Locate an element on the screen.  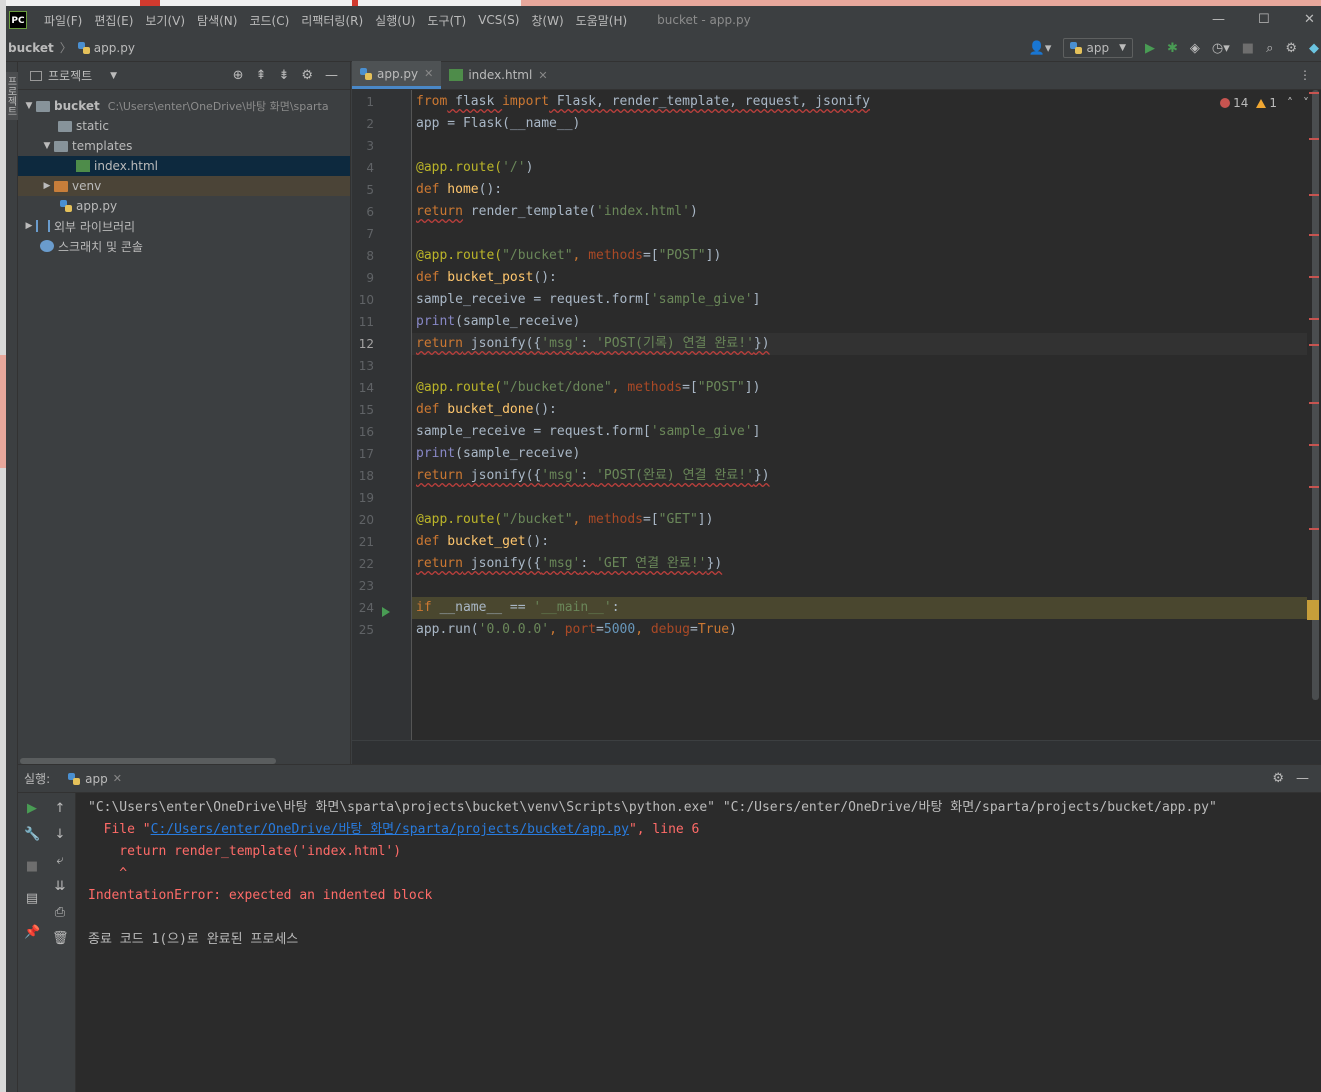
menu-file: 파일(F) is located at coordinates (63, 20).